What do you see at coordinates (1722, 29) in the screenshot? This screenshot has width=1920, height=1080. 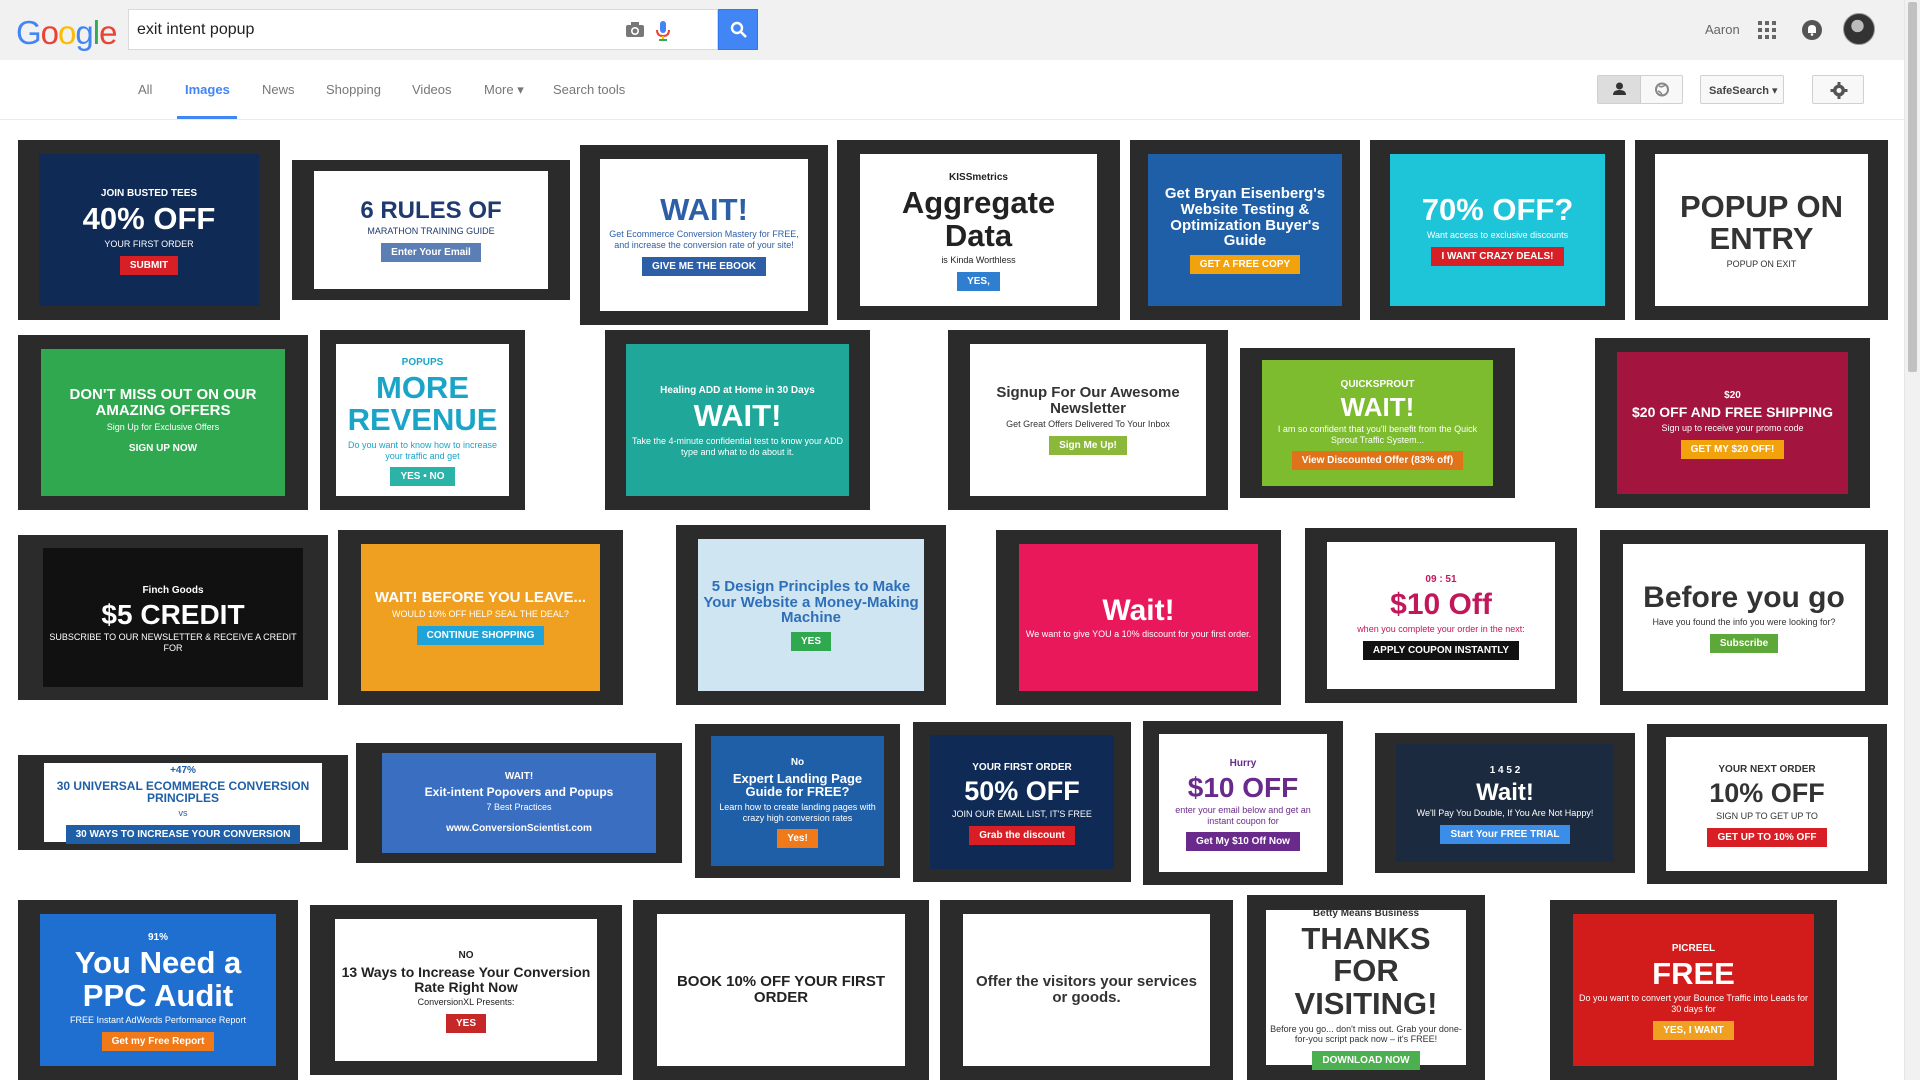 I see `user-name: Aaron` at bounding box center [1722, 29].